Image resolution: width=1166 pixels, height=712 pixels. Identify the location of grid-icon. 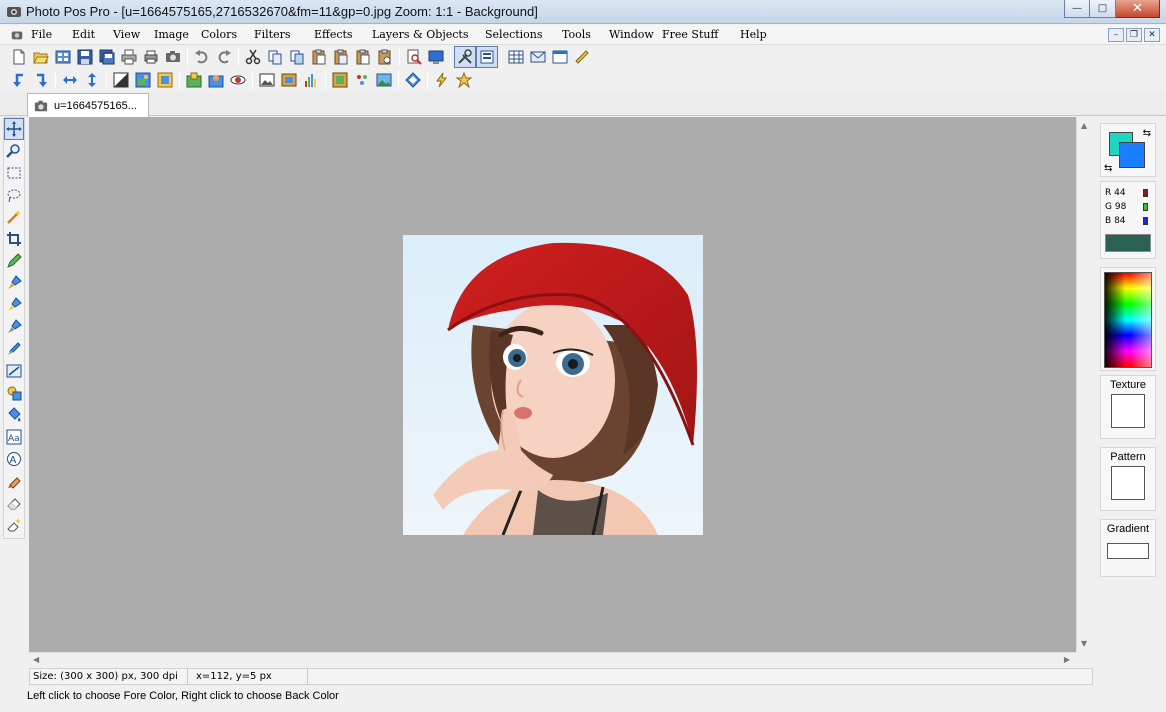
(516, 57).